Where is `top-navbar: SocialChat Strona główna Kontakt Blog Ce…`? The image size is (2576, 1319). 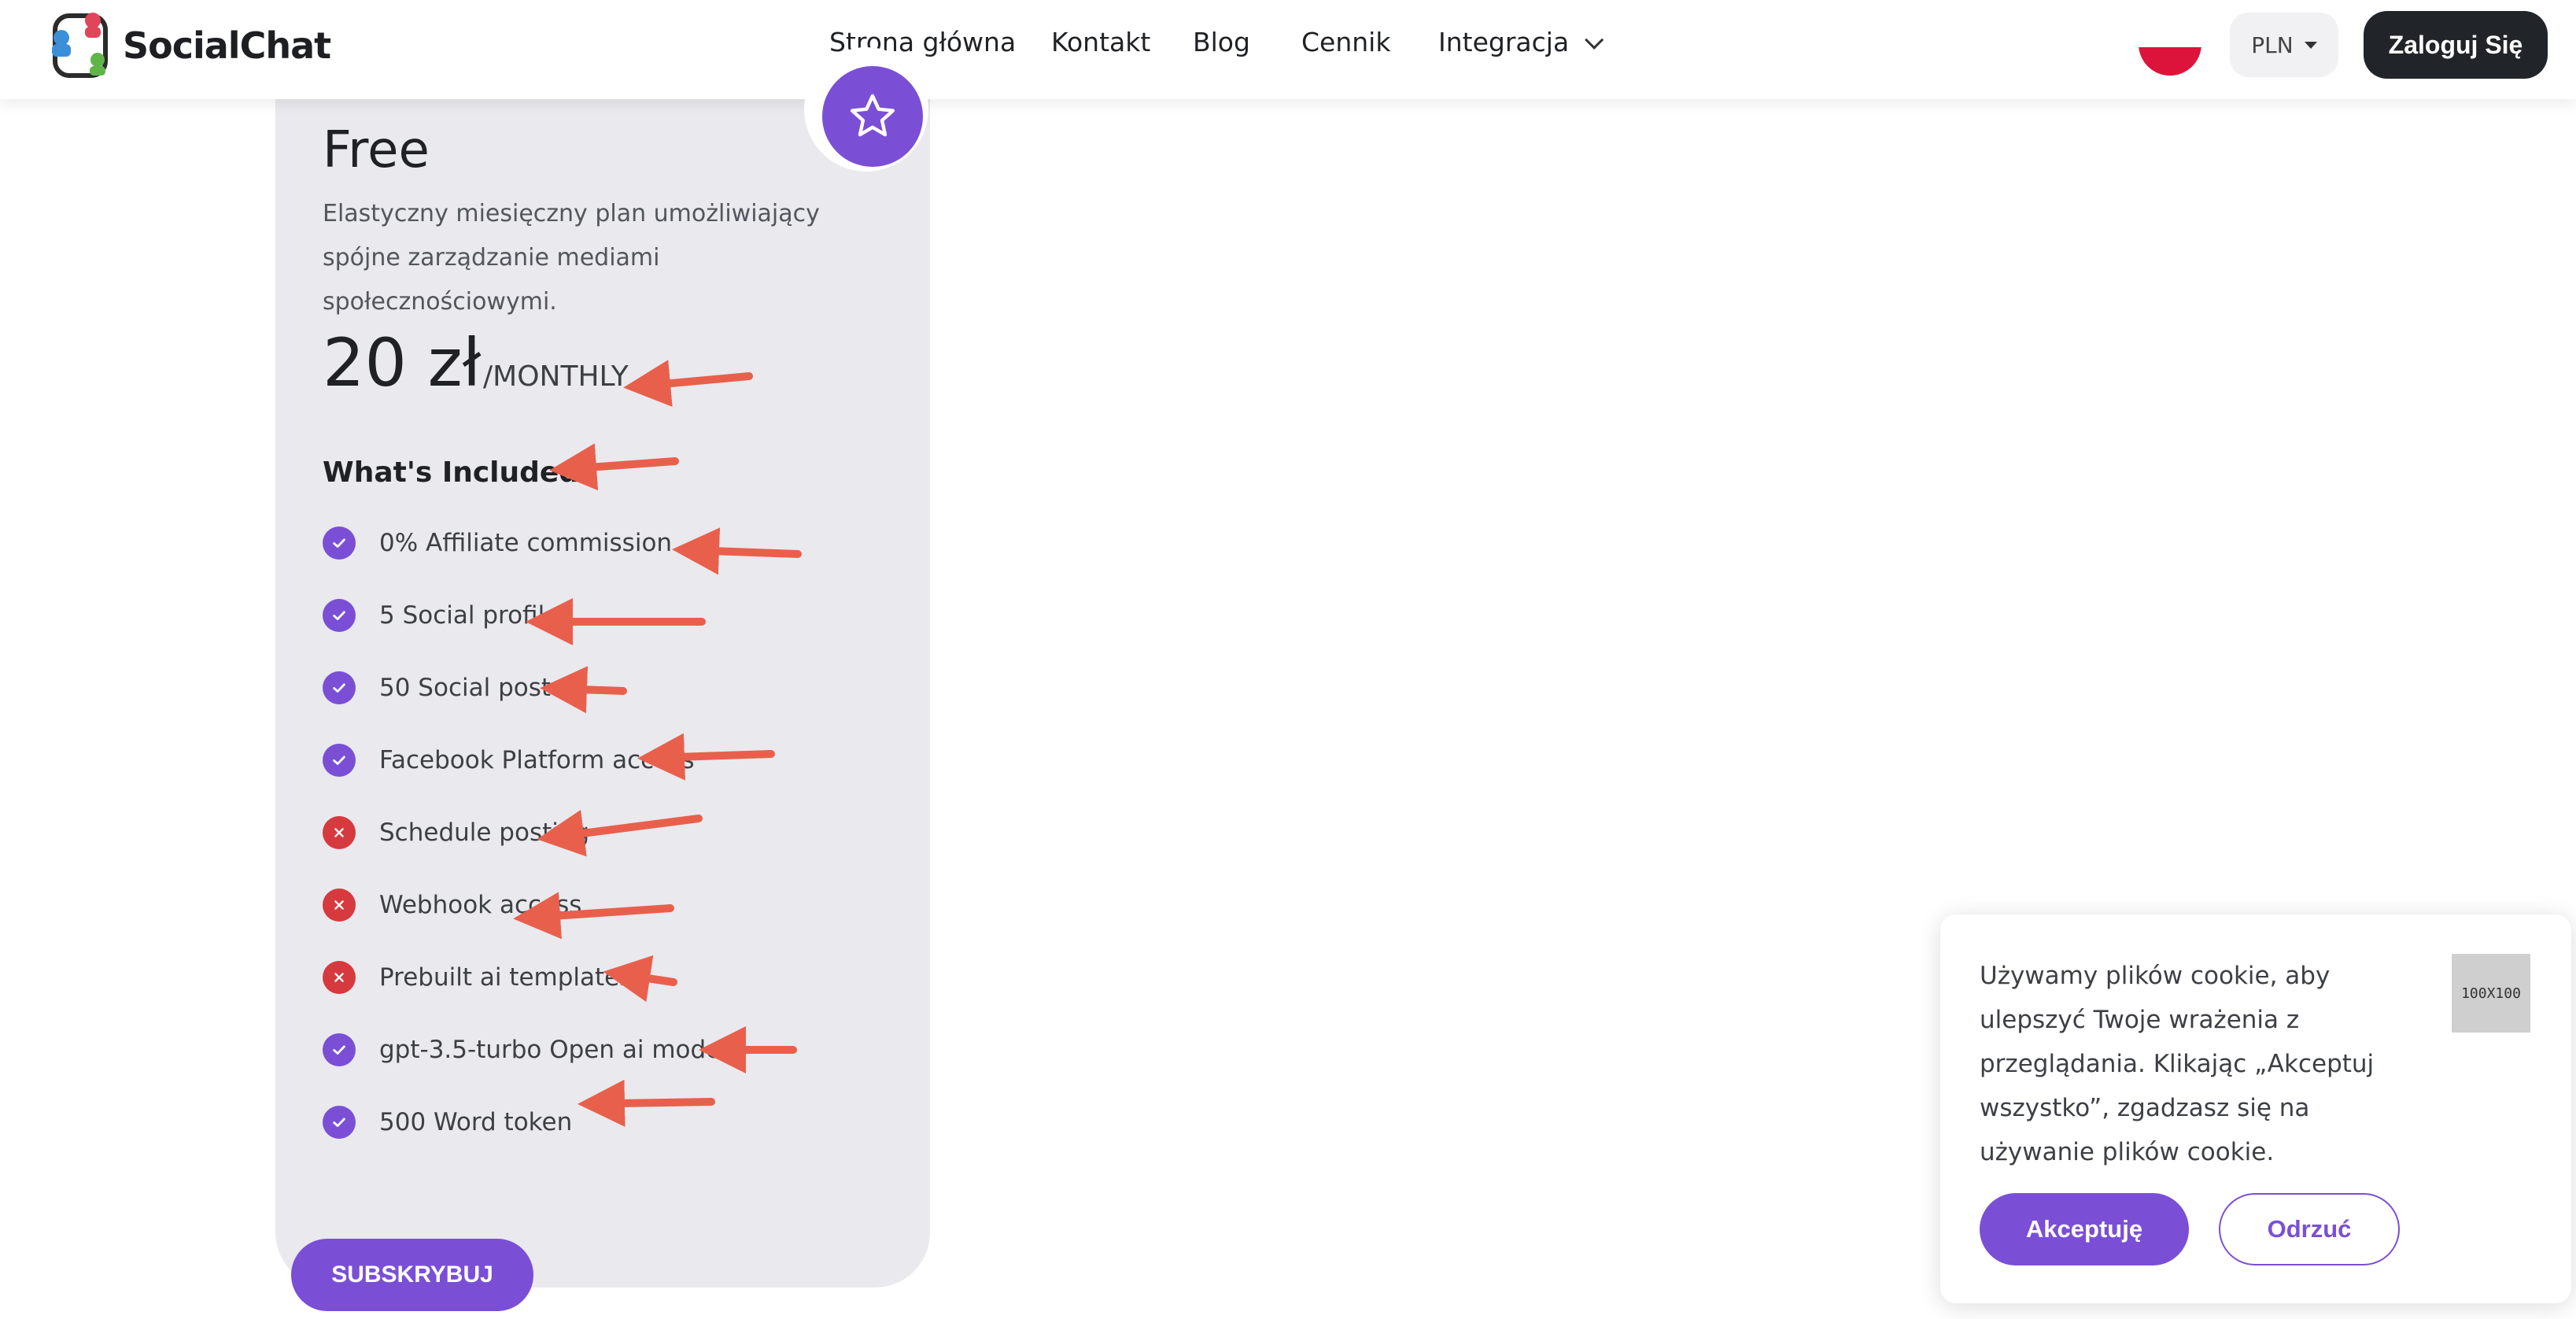
top-navbar: SocialChat Strona główna Kontakt Blog Ce… is located at coordinates (1288, 49).